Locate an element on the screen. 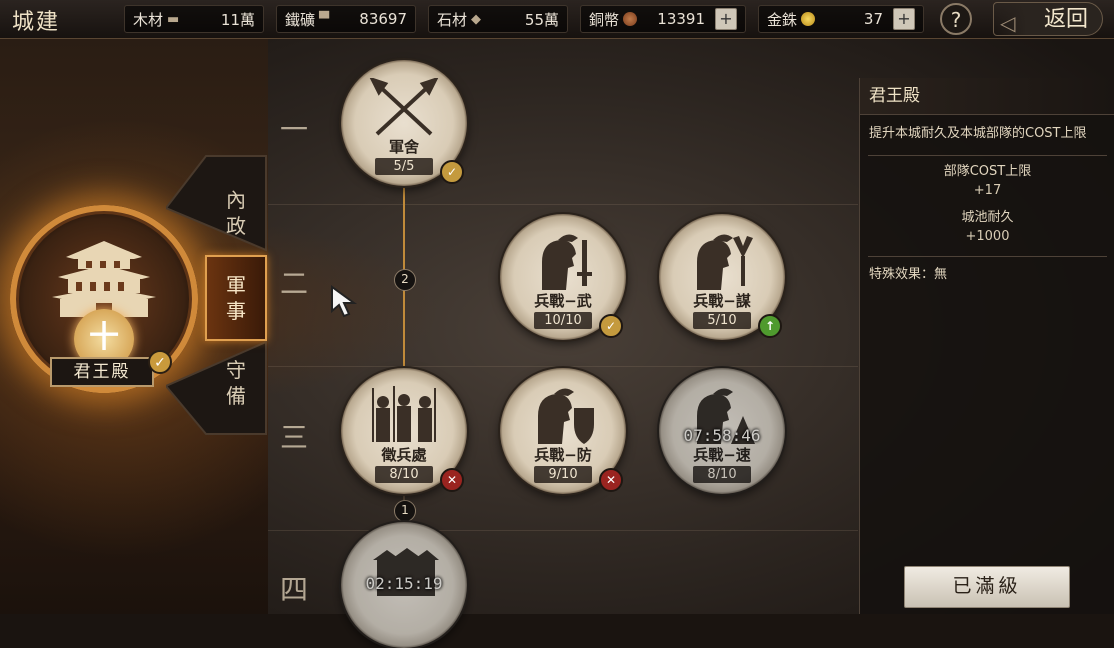 Image resolution: width=1114 pixels, height=648 pixels. building-recruitment: 徵兵處 8/10 ✕ is located at coordinates (404, 431).